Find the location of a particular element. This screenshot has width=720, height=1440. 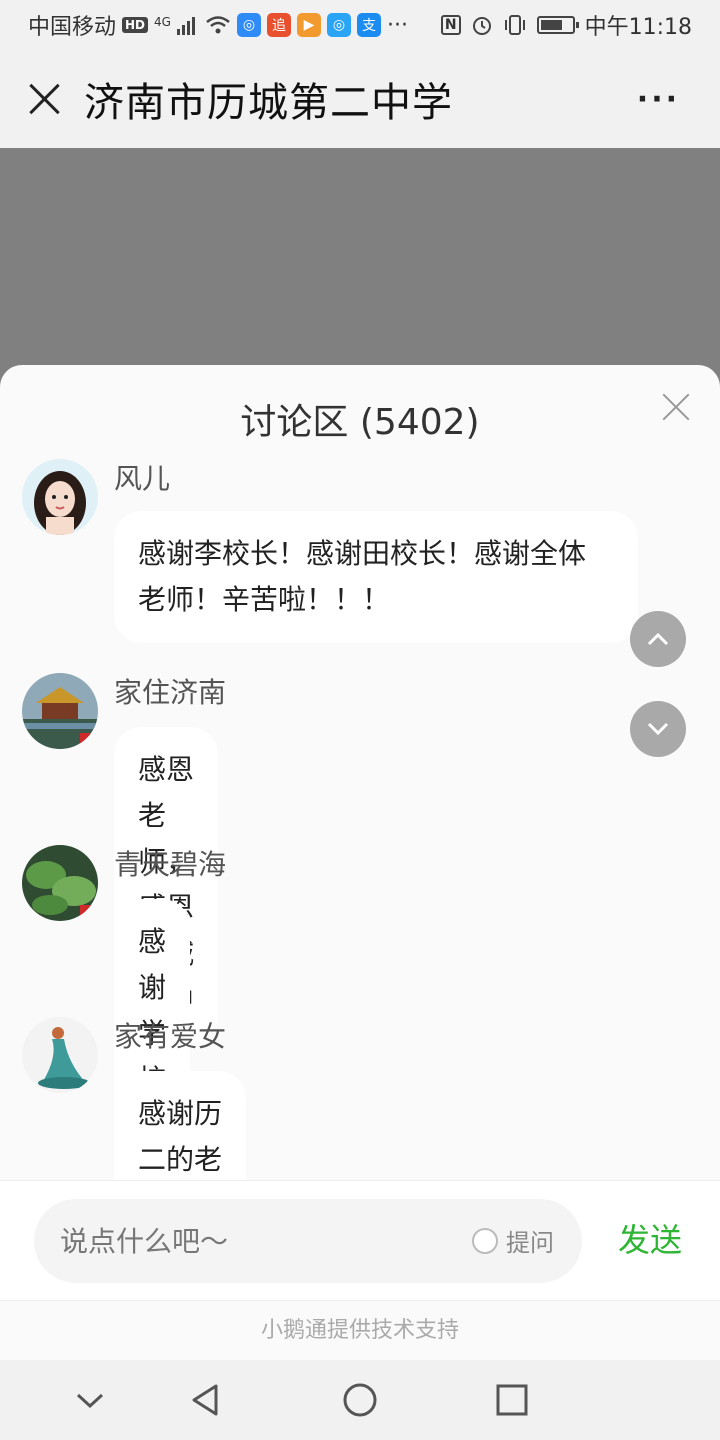

comment-composer: 提问 发送 is located at coordinates (360, 1240).